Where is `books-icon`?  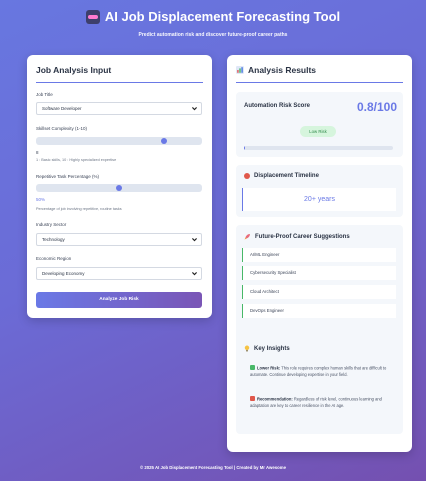 books-icon is located at coordinates (252, 398).